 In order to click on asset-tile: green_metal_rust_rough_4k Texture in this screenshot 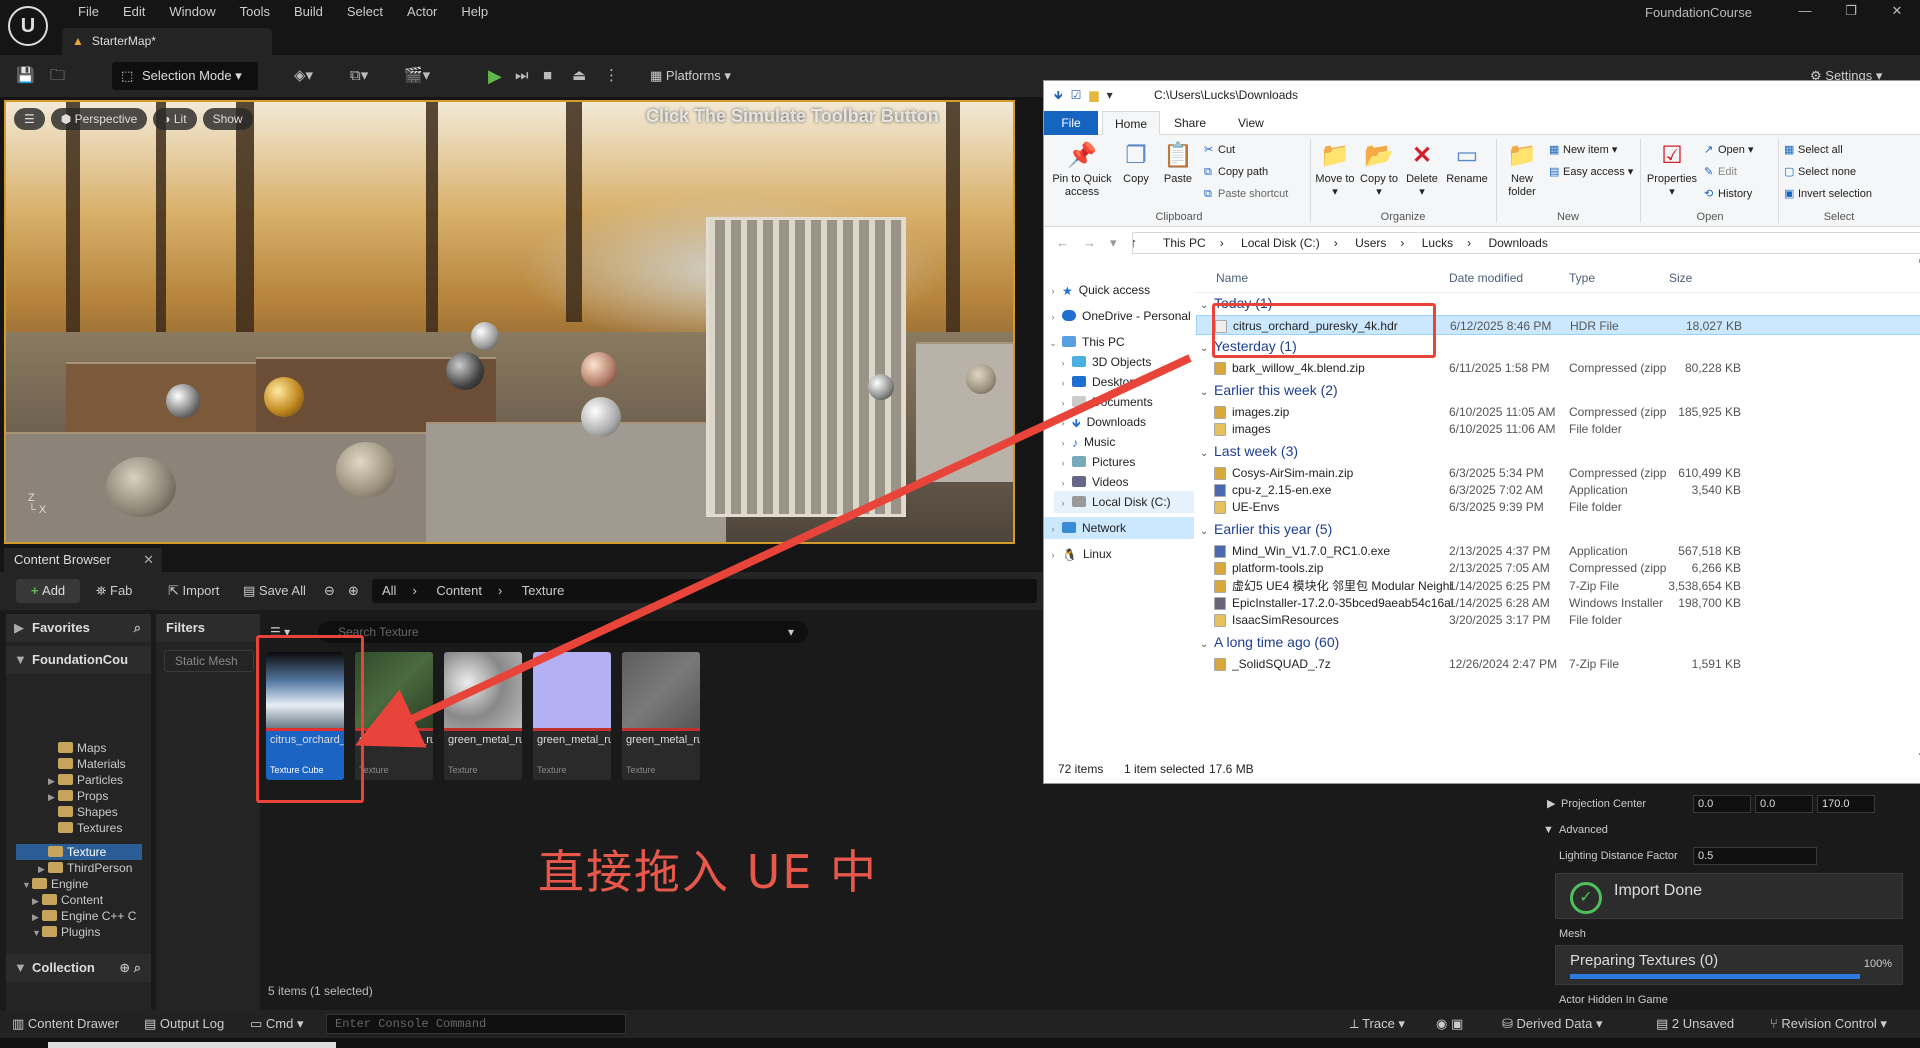, I will do `click(661, 716)`.